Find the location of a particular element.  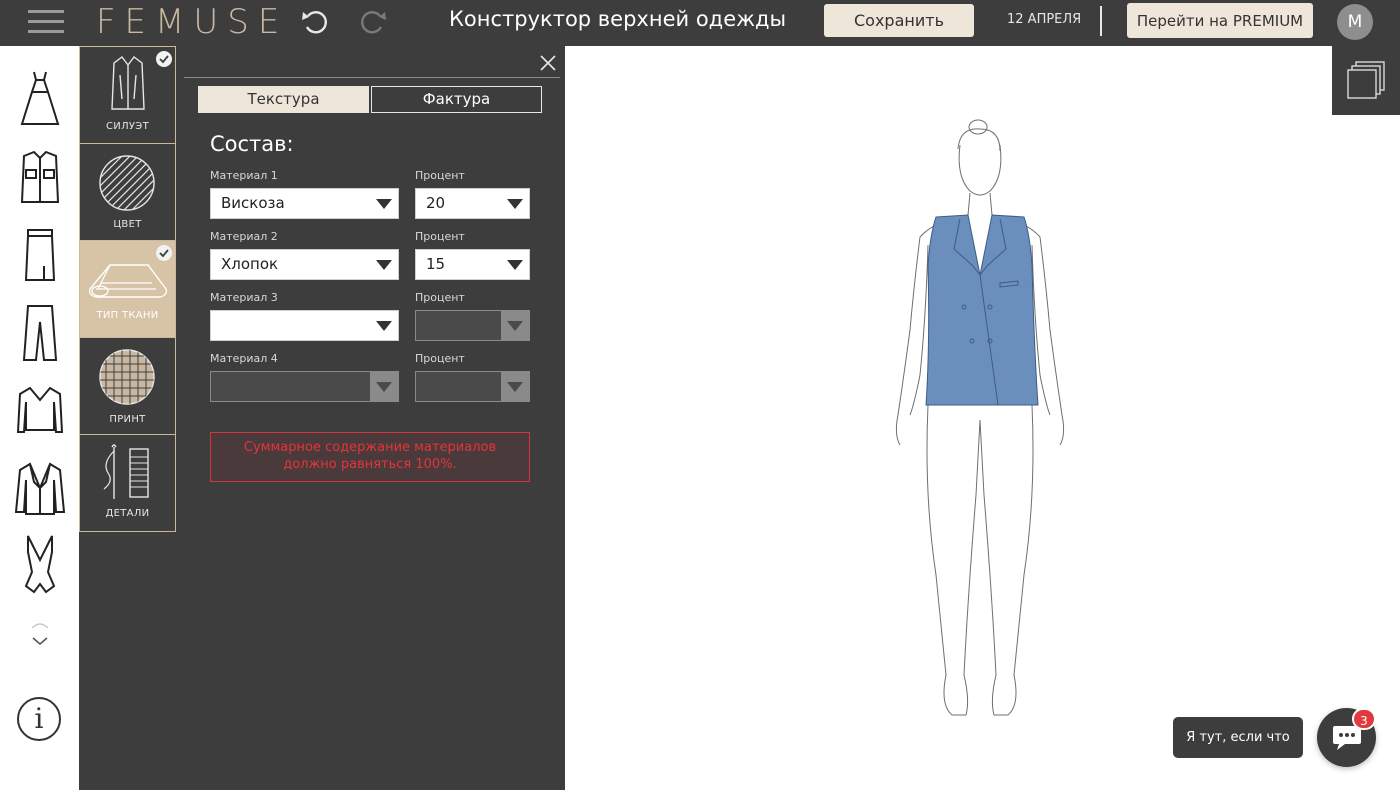

category-label: ПРИНТ is located at coordinates (127, 419).